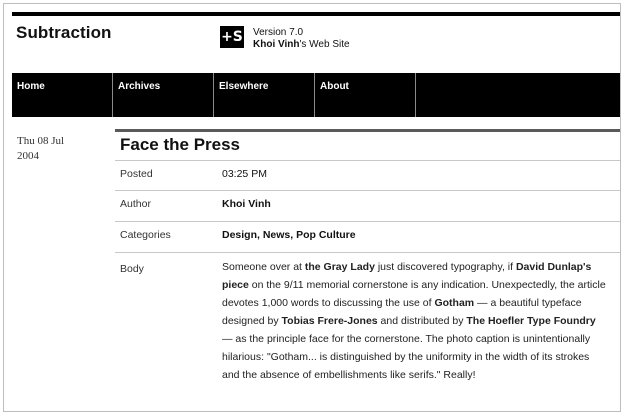 The height and width of the screenshot is (416, 625). What do you see at coordinates (367, 175) in the screenshot?
I see `posted-row: Posted 03:25 PM` at bounding box center [367, 175].